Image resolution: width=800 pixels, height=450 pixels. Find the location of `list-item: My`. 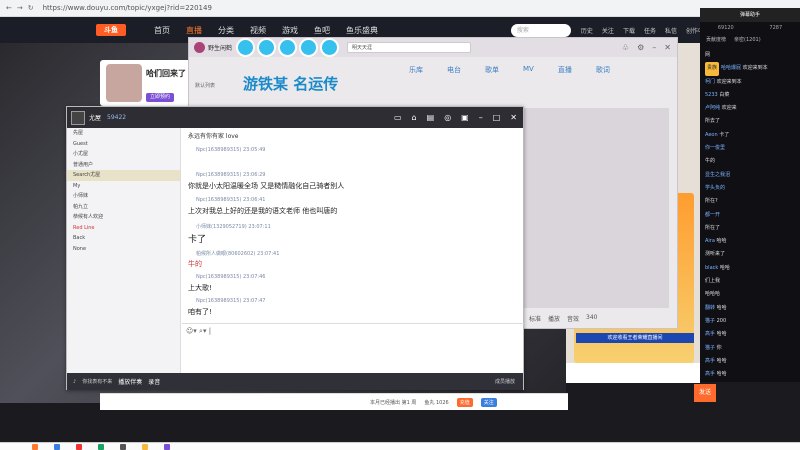

list-item: My is located at coordinates (123, 186).